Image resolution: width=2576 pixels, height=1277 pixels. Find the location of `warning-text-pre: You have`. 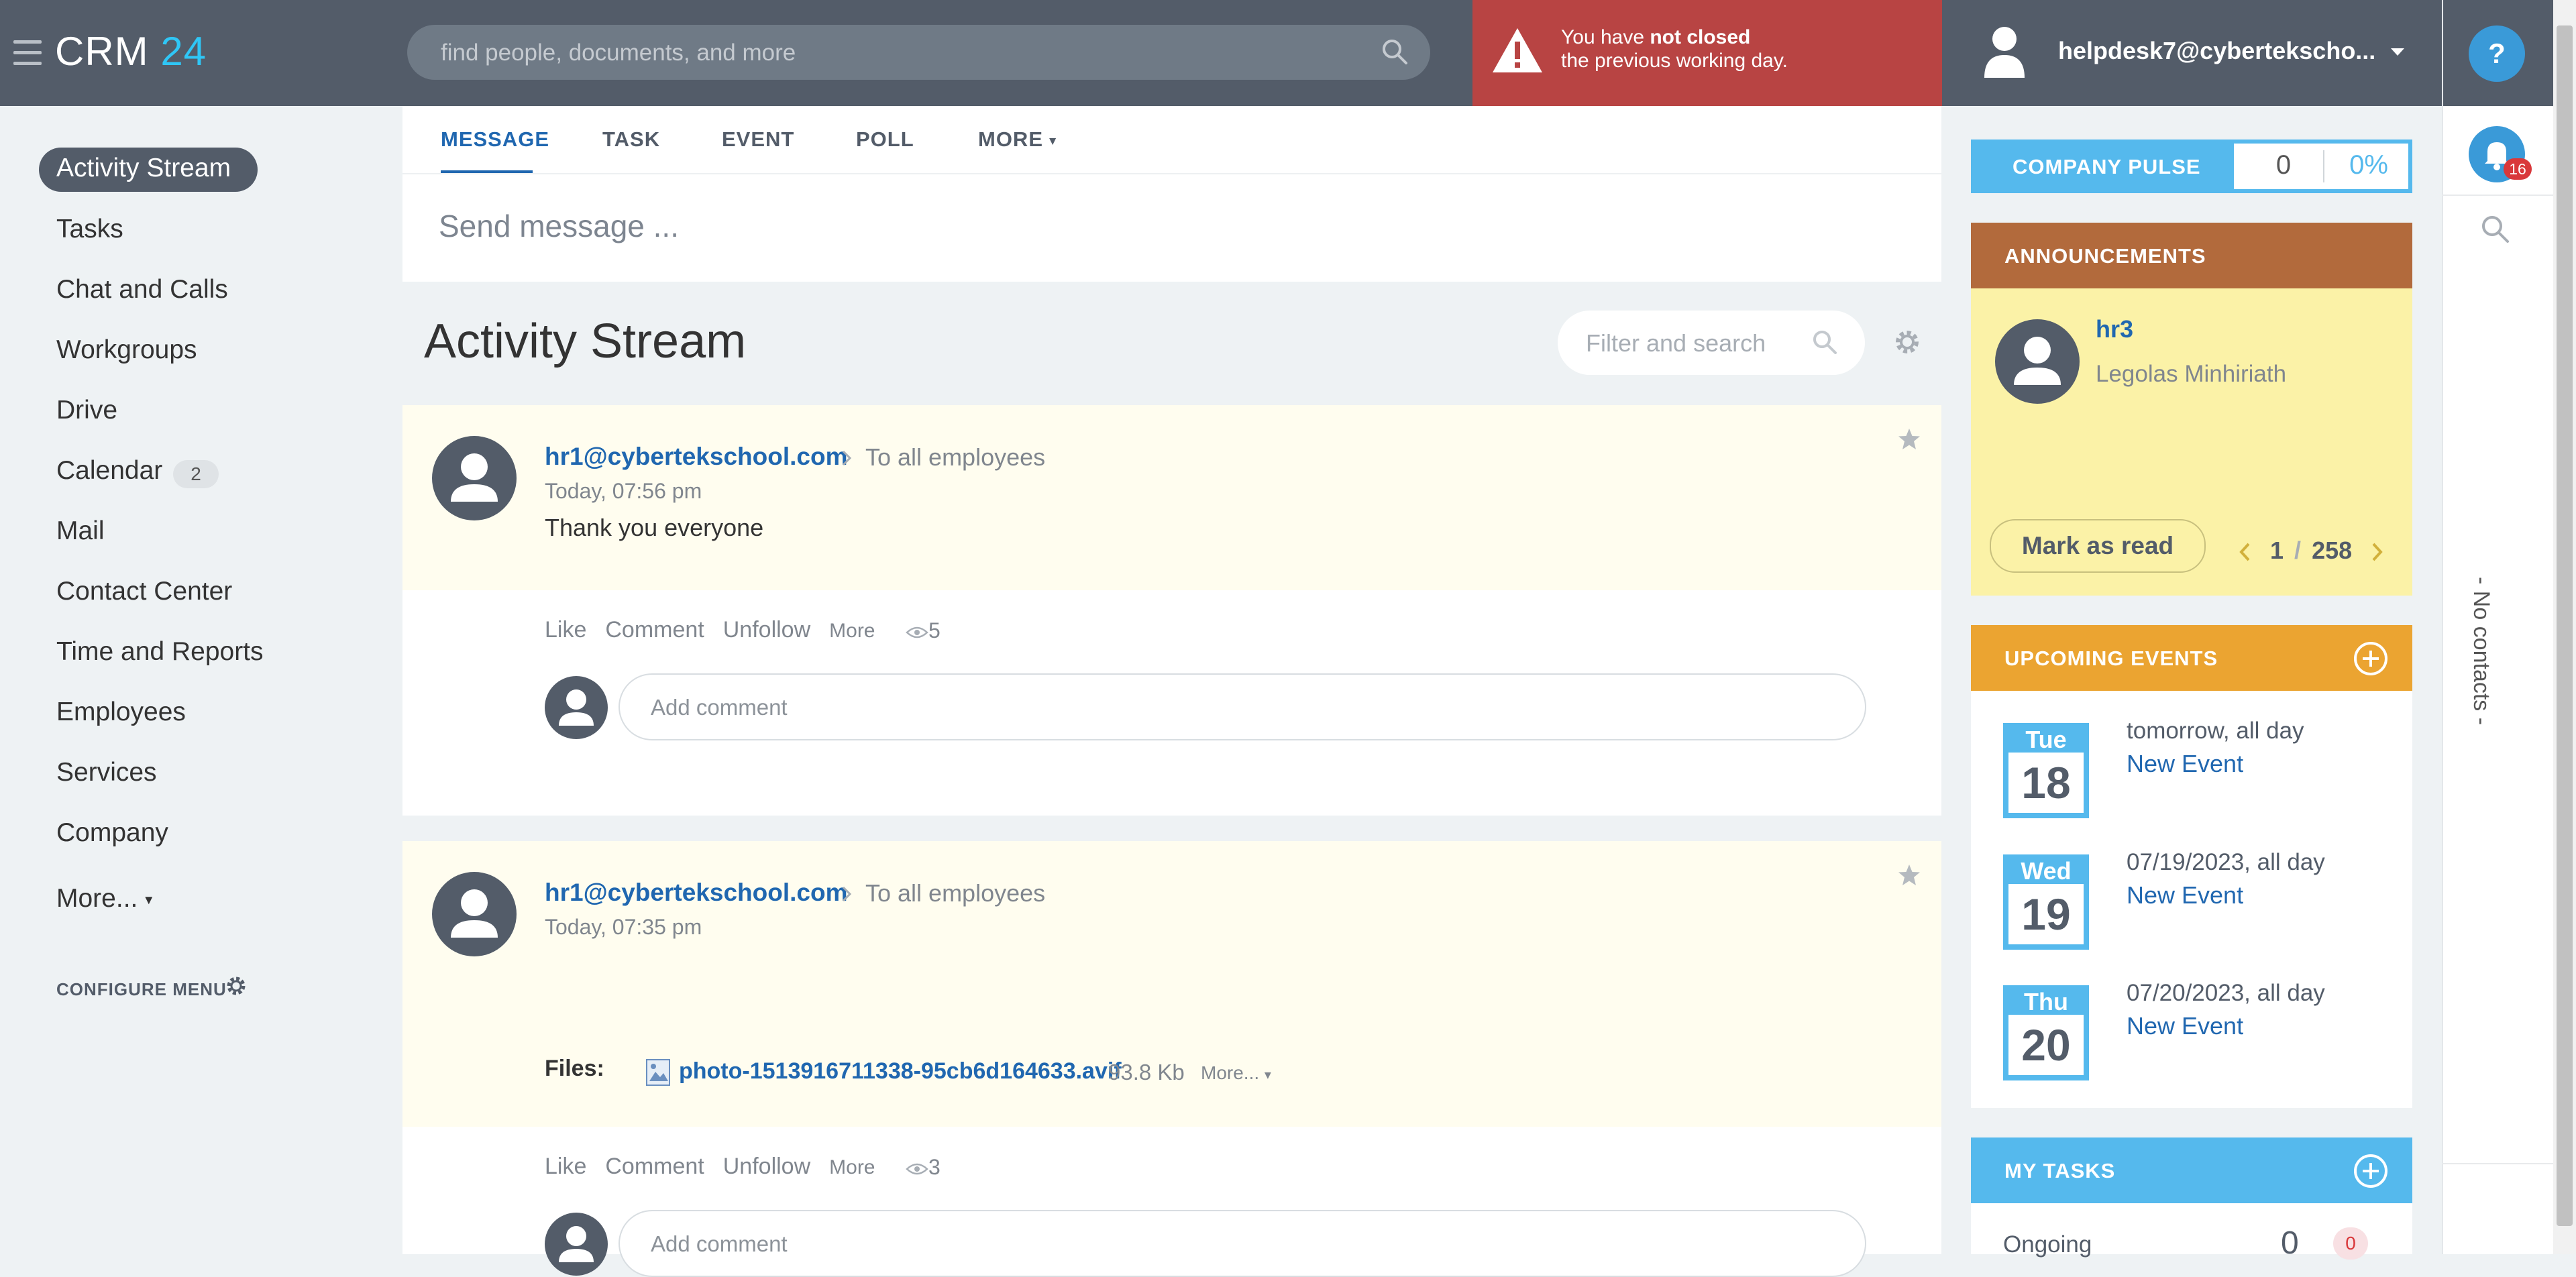

warning-text-pre: You have is located at coordinates (1605, 37).